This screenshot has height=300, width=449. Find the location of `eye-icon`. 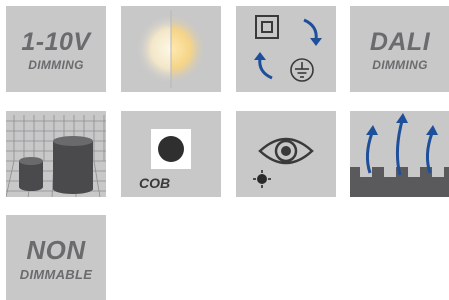

eye-icon is located at coordinates (283, 162).